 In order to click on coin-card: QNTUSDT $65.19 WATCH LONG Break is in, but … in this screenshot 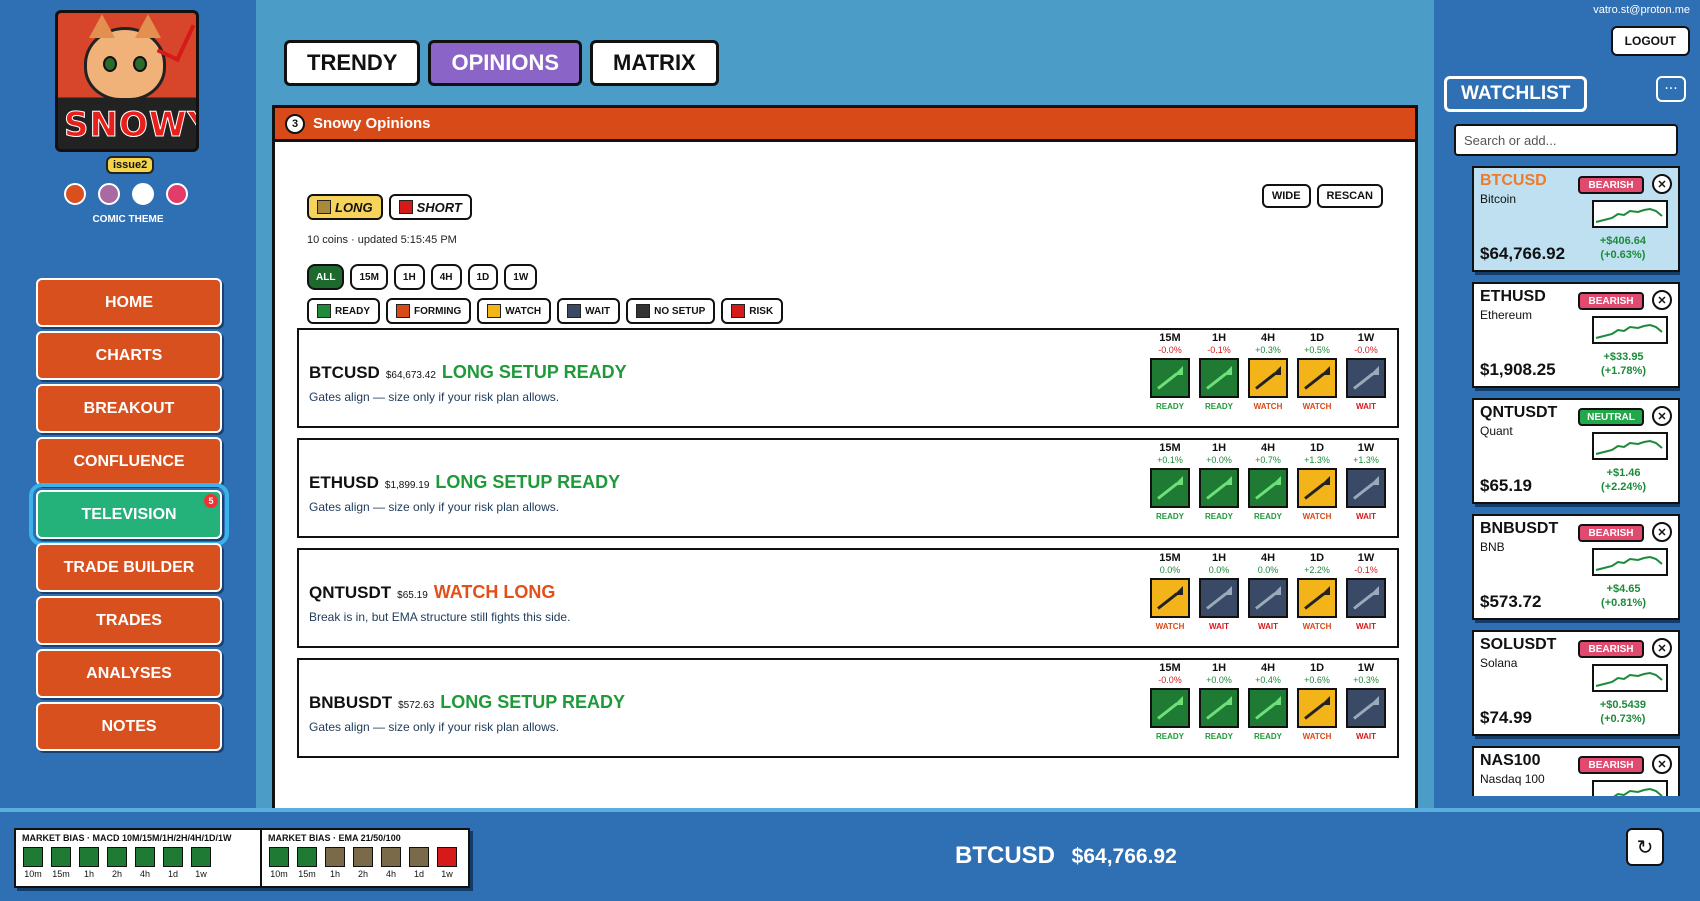, I will do `click(848, 598)`.